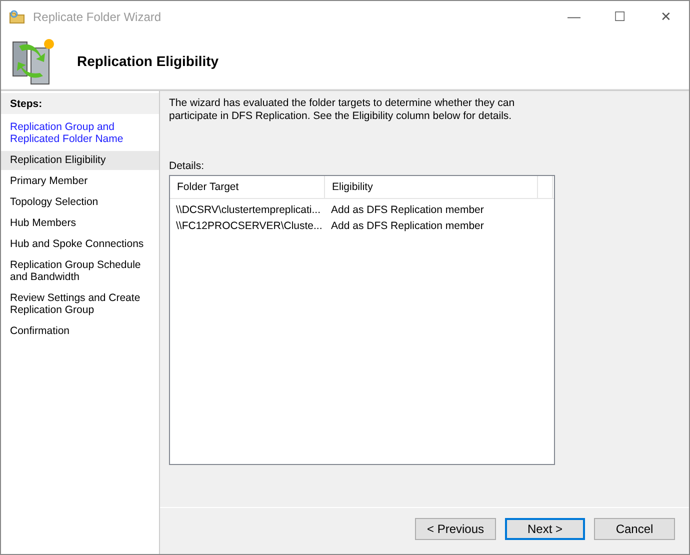 The width and height of the screenshot is (690, 555). What do you see at coordinates (187, 166) in the screenshot?
I see `details-label: Details:` at bounding box center [187, 166].